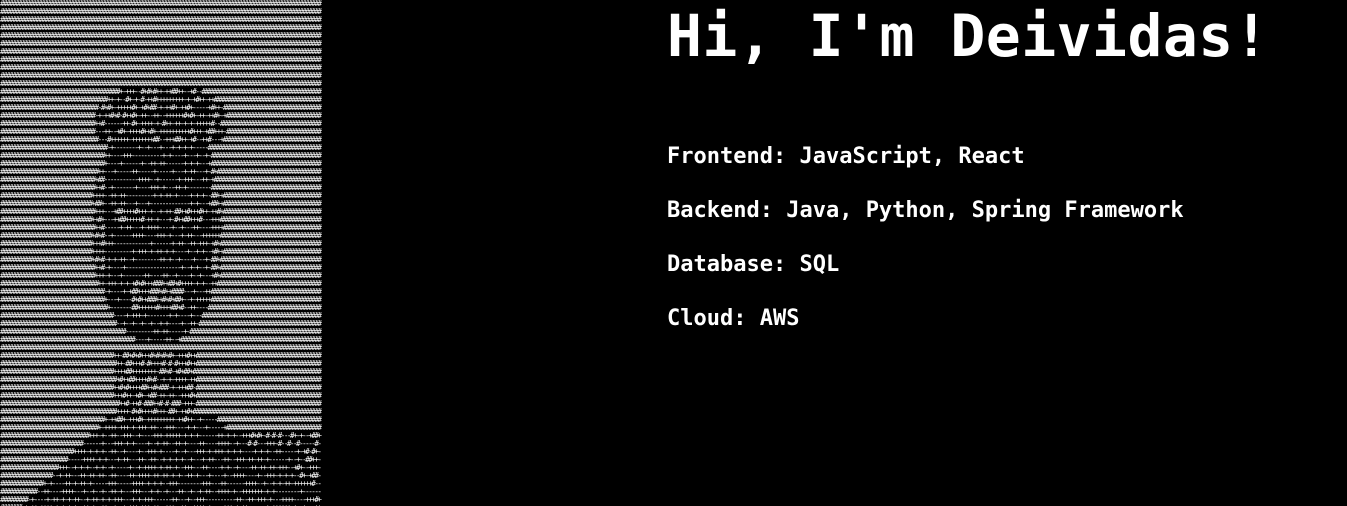 The width and height of the screenshot is (1347, 506). What do you see at coordinates (727, 264) in the screenshot?
I see `skill-label: Database:` at bounding box center [727, 264].